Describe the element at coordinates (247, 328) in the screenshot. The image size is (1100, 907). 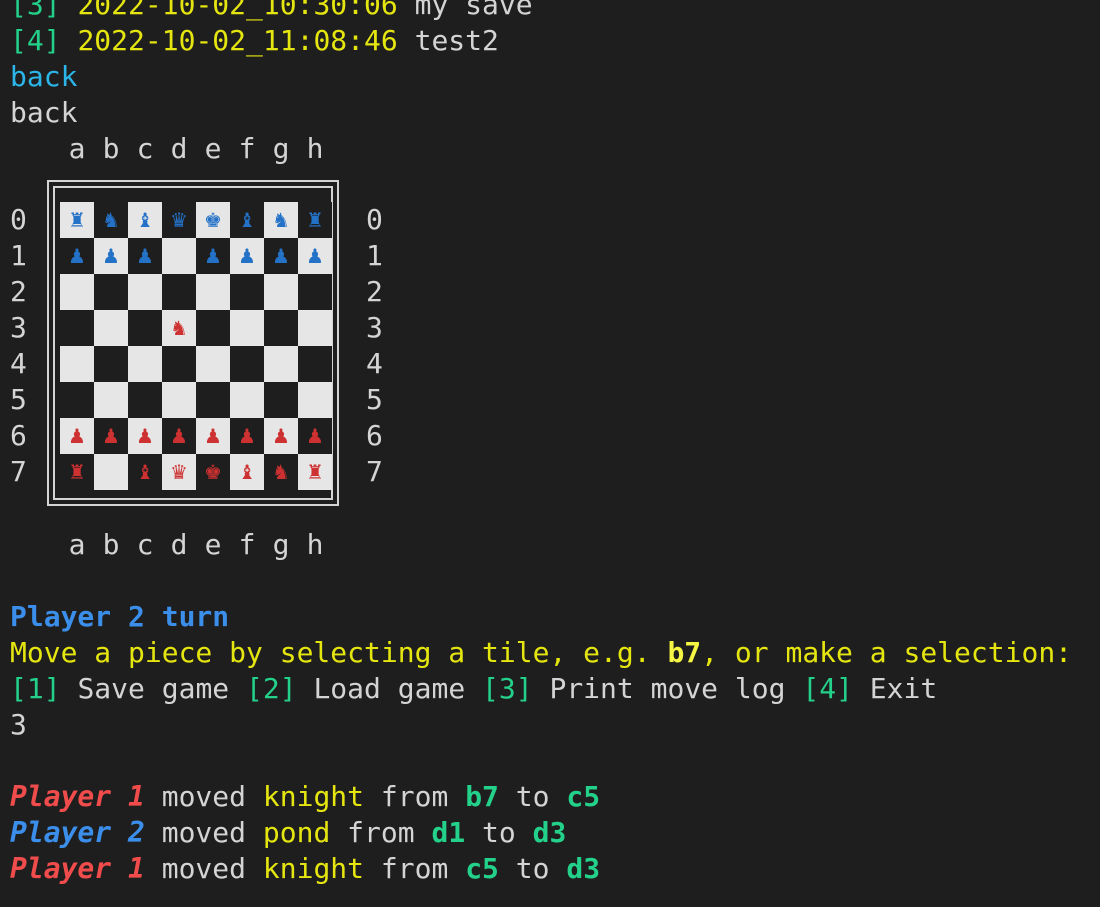
I see `board-square-f3` at that location.